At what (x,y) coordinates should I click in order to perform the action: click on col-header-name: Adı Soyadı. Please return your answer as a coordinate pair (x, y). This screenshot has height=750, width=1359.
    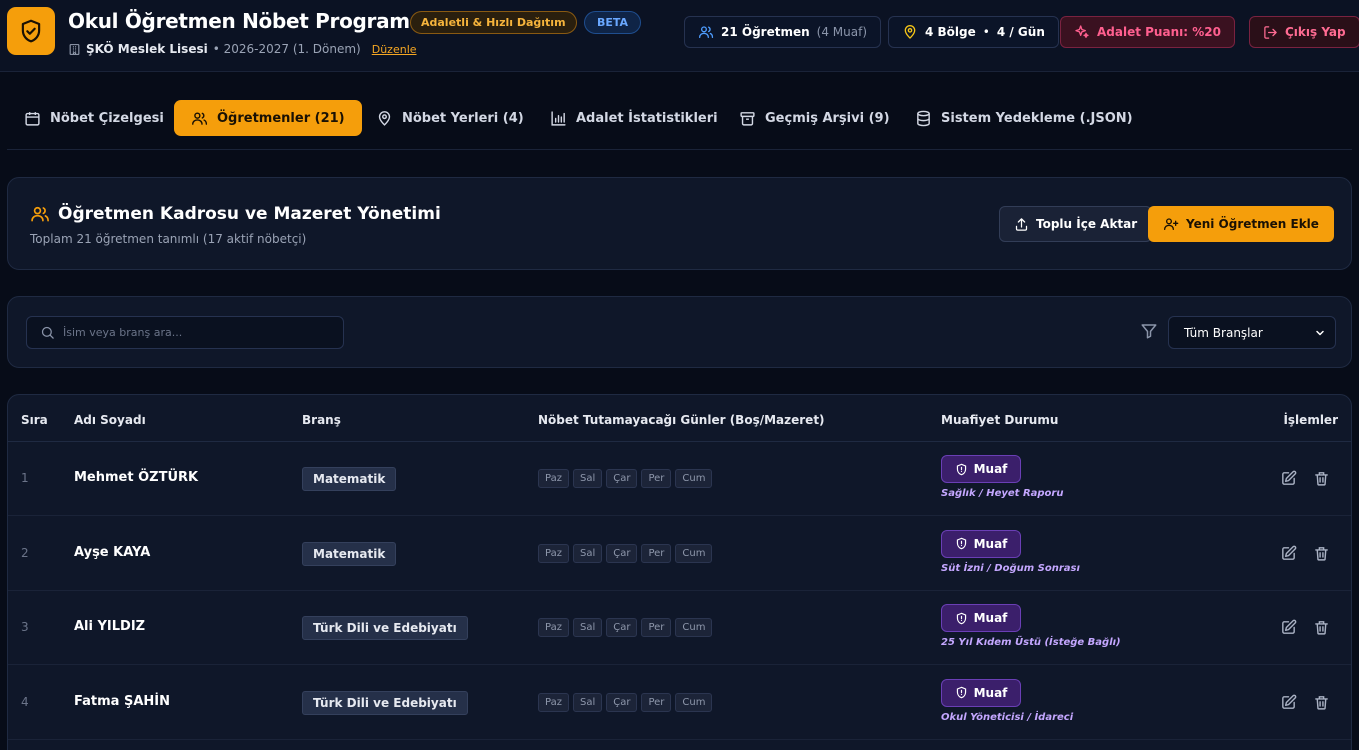
    Looking at the image, I should click on (110, 420).